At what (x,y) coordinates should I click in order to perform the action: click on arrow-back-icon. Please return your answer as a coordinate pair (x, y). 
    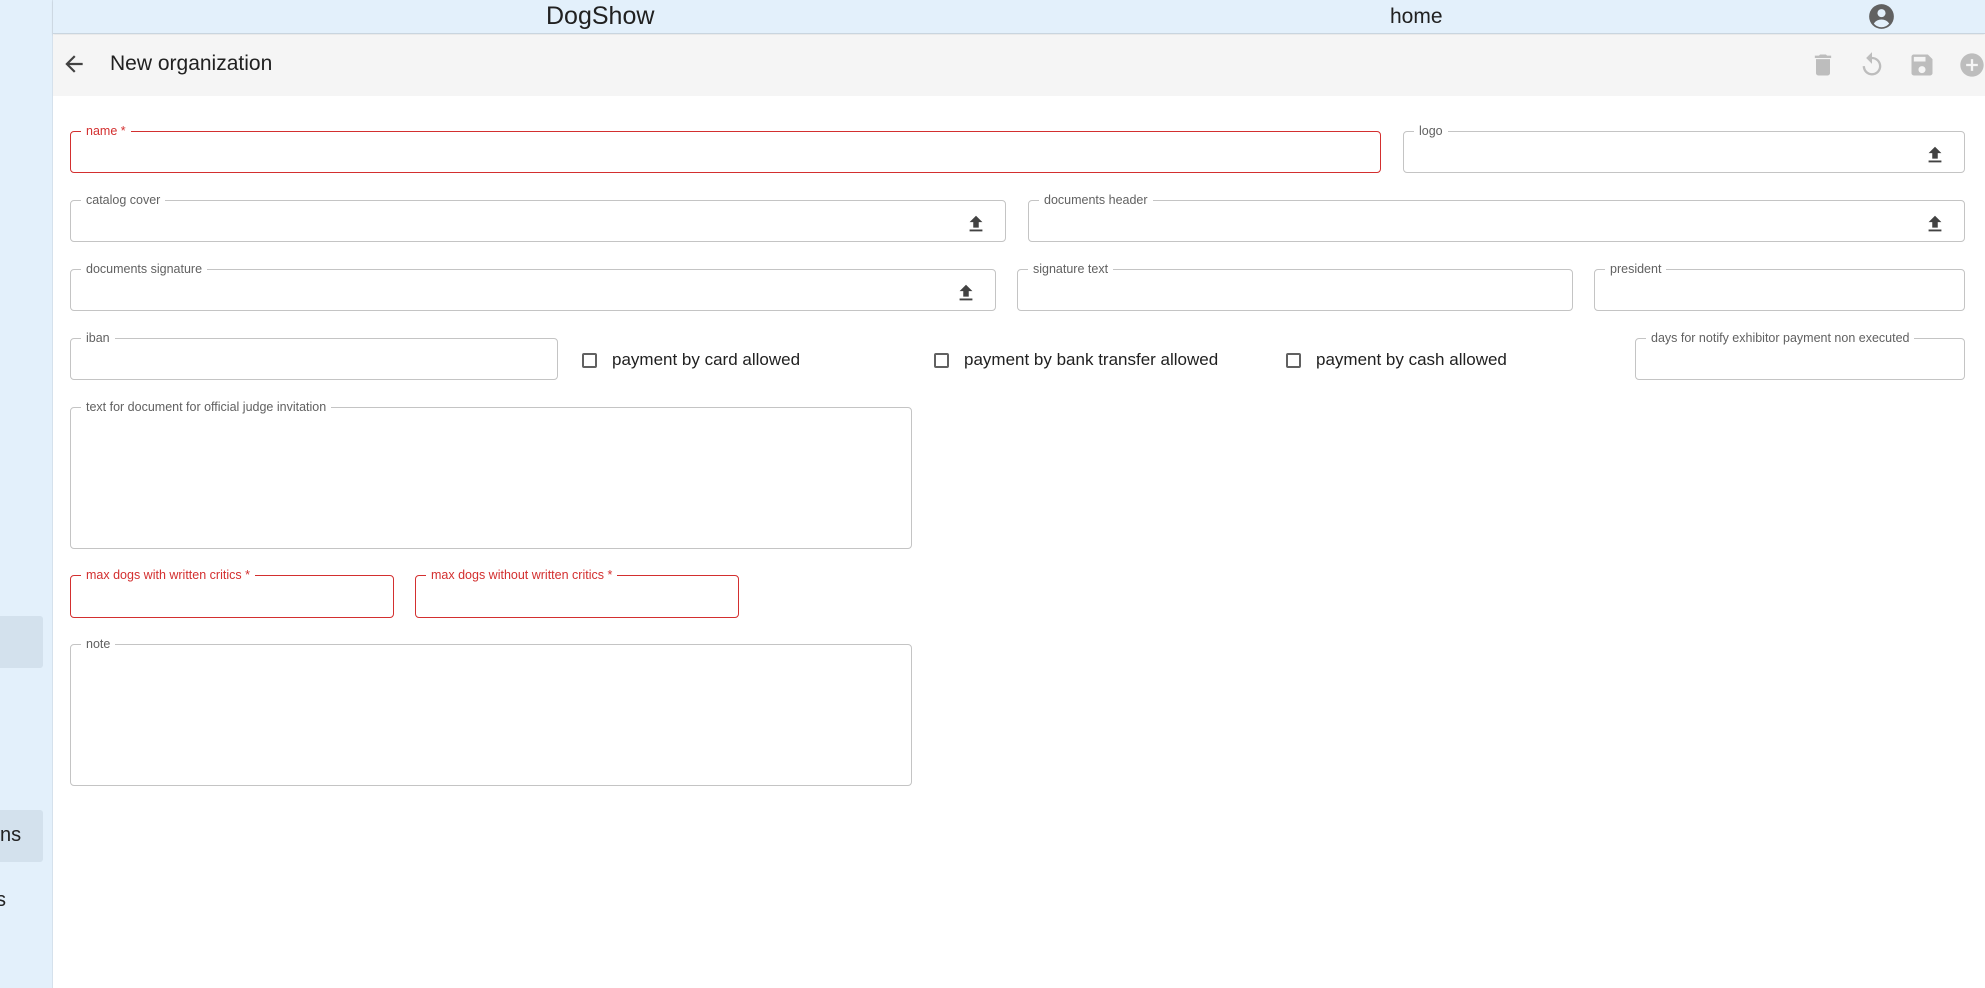
    Looking at the image, I should click on (74, 64).